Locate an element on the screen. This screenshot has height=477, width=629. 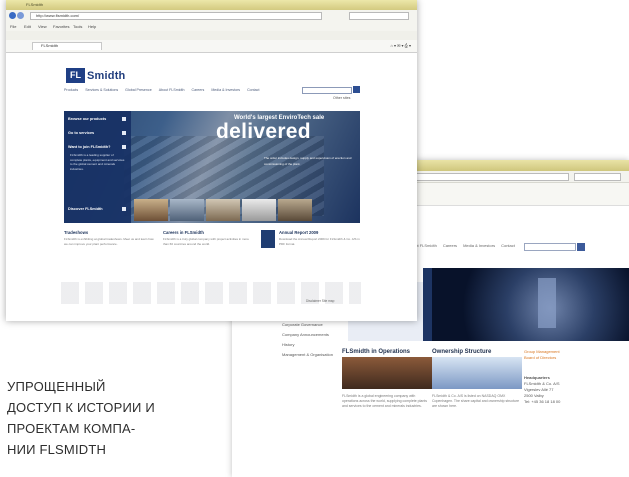
banner-menu-item: Want to join FLSmidth? is located at coordinates (89, 147).